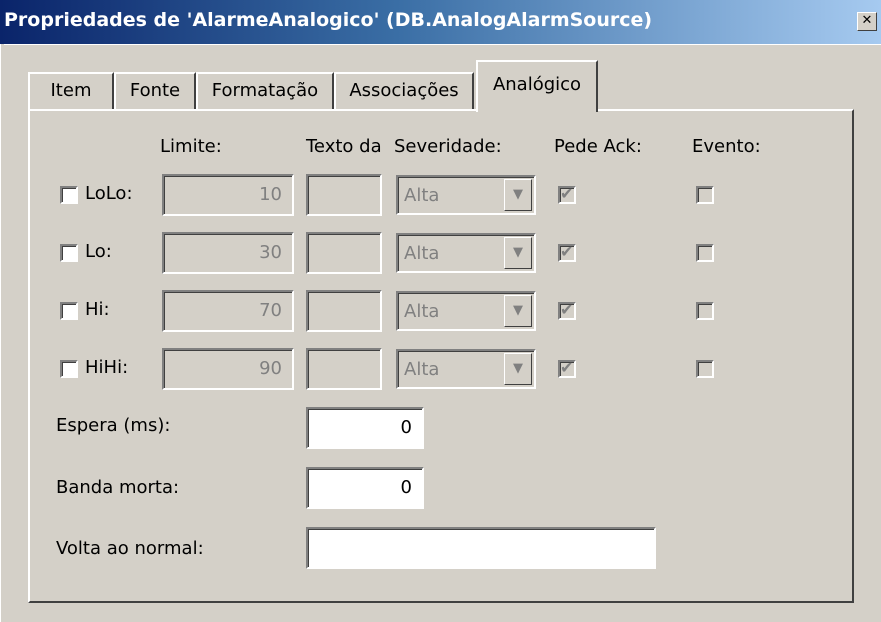 The height and width of the screenshot is (622, 881). I want to click on tab-label: Fonte, so click(155, 90).